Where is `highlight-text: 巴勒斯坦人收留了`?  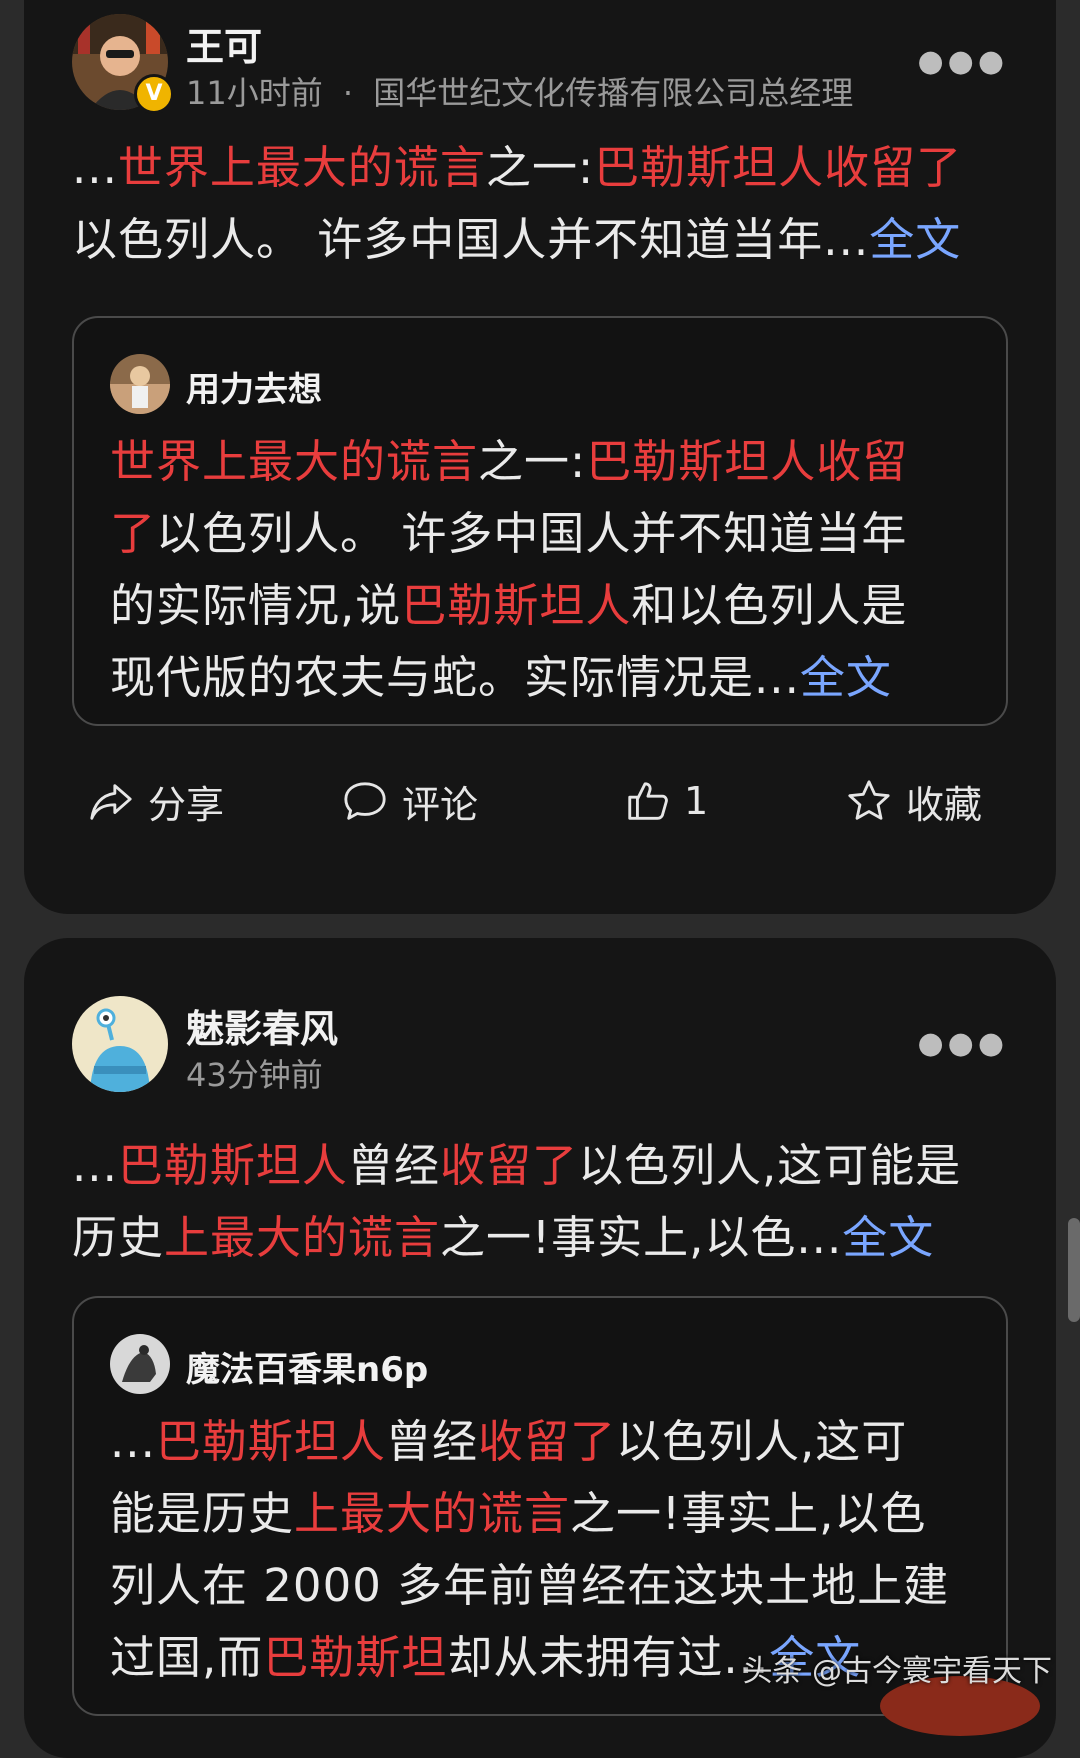 highlight-text: 巴勒斯坦人收留了 is located at coordinates (778, 167).